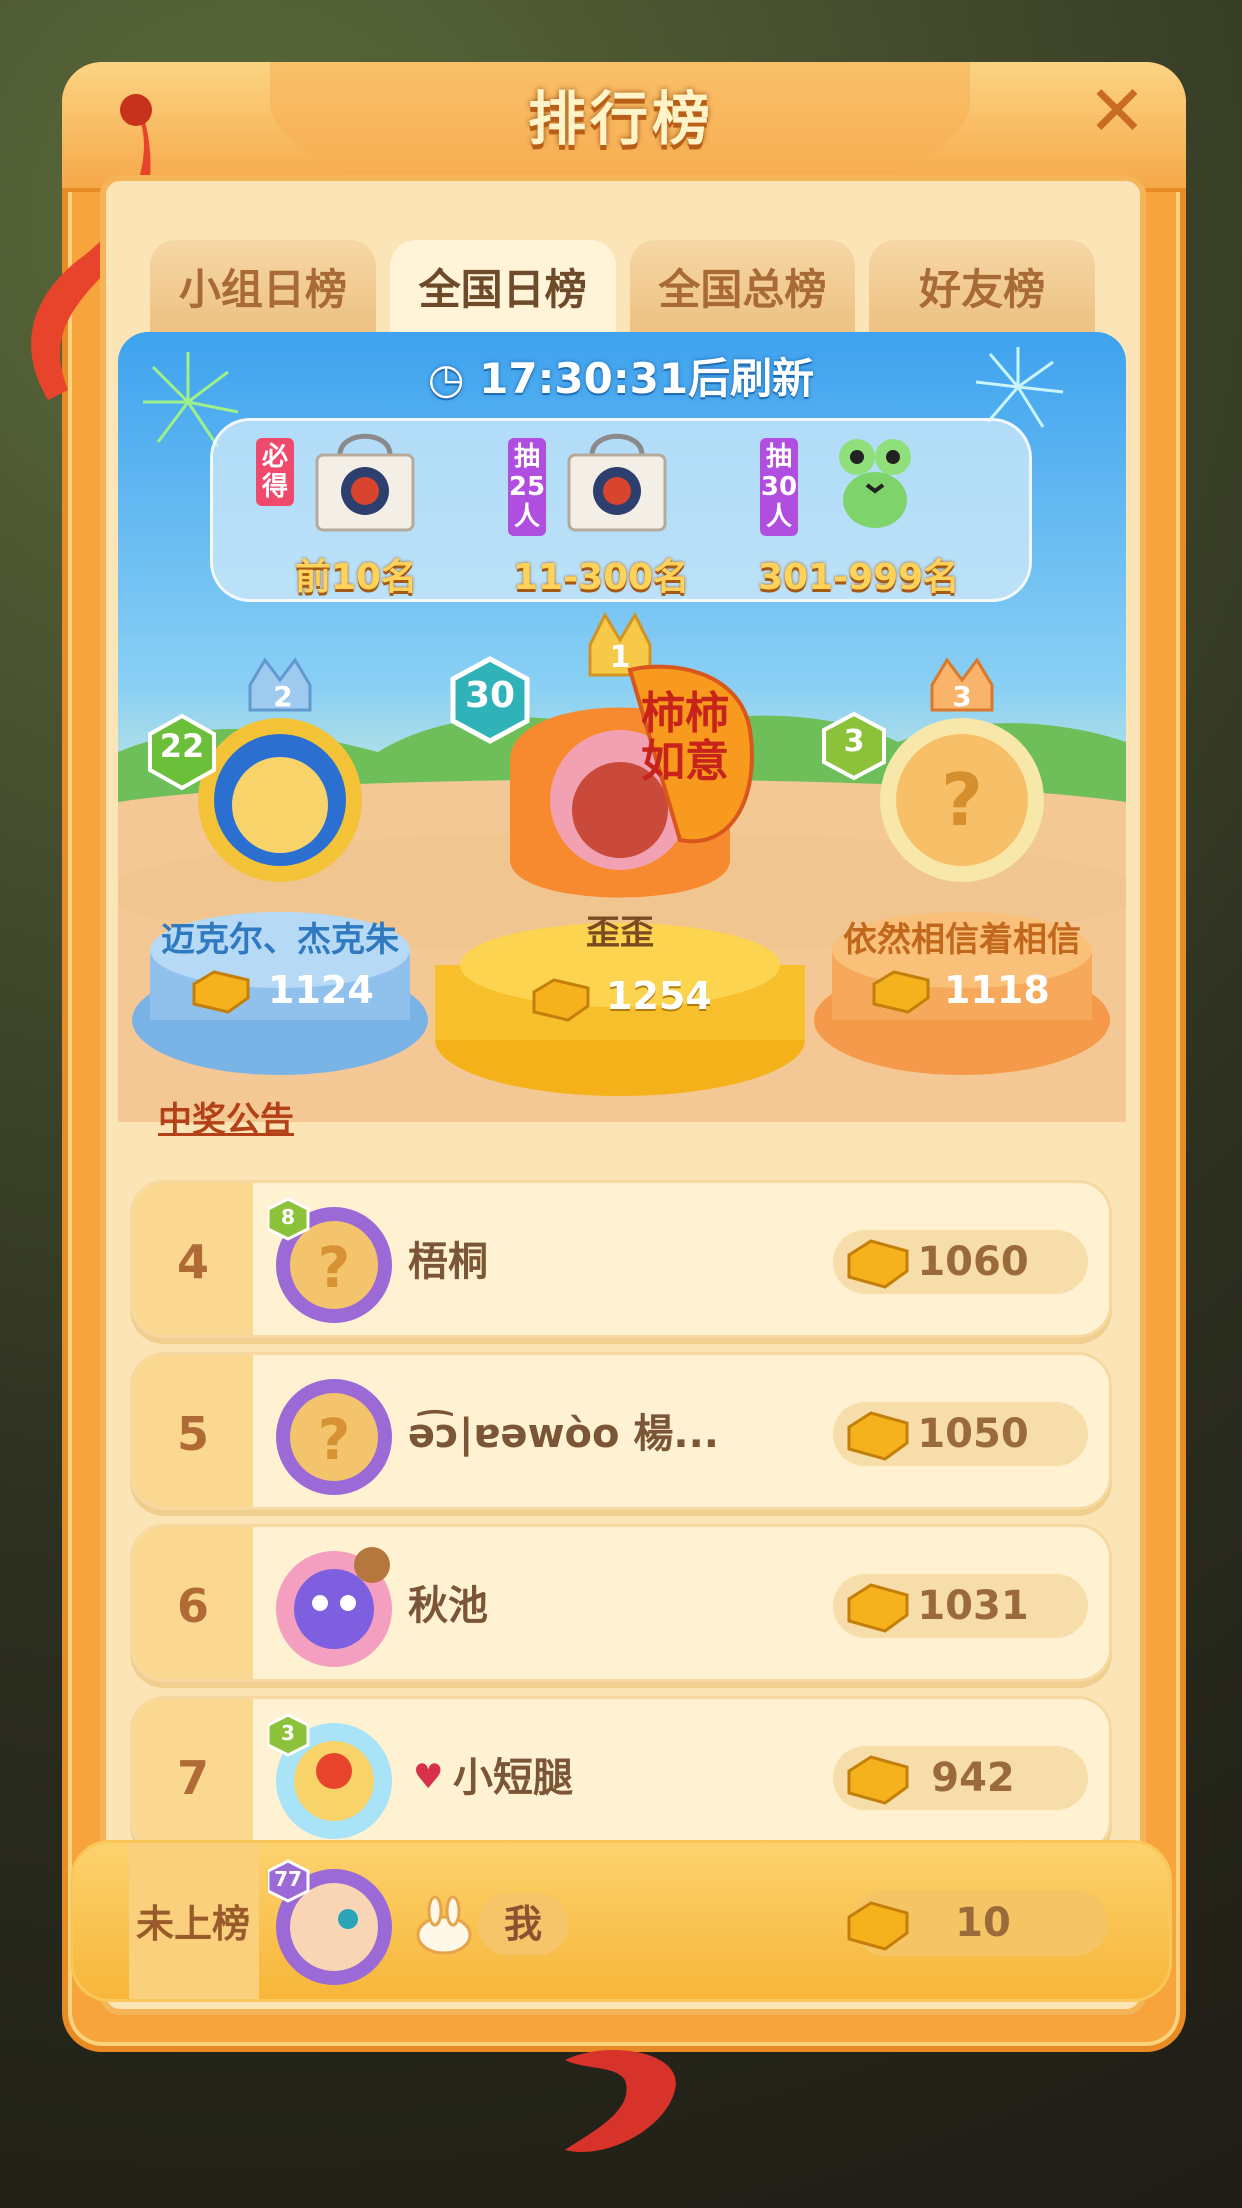 The image size is (1242, 2208). I want to click on tab-friends: 好友榜, so click(982, 290).